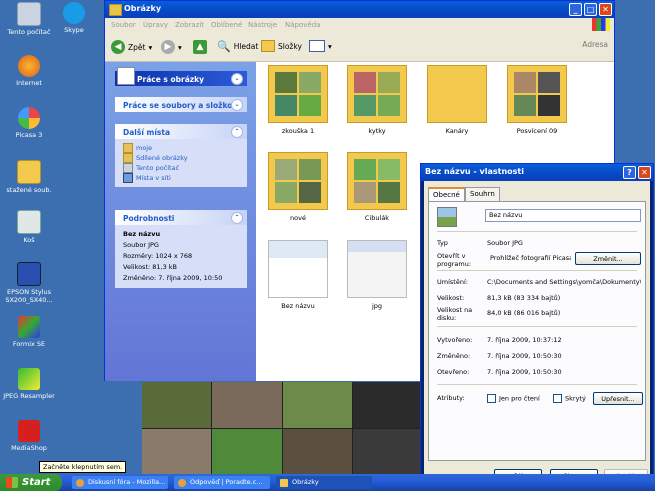 The height and width of the screenshot is (491, 655). I want to click on desktop-icon-recycle-bin: Koš, so click(29, 227).